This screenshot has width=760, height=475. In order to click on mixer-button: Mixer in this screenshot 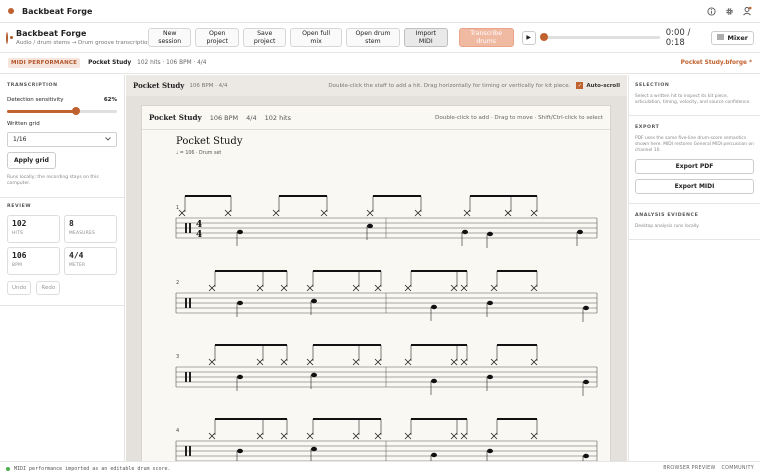, I will do `click(732, 37)`.